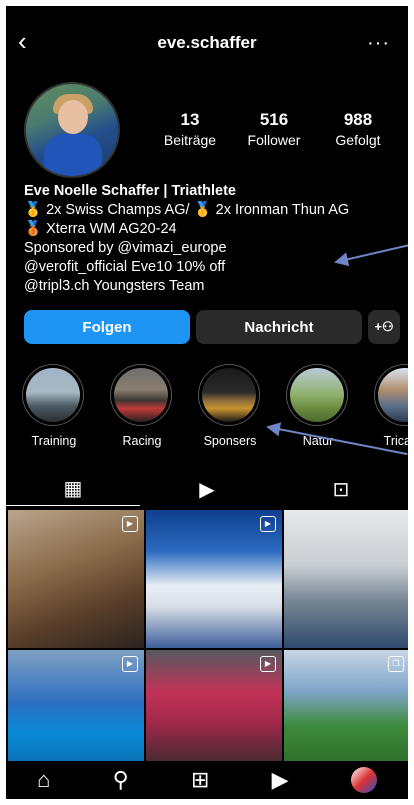 The height and width of the screenshot is (805, 414). Describe the element at coordinates (363, 780) in the screenshot. I see `profile-icon` at that location.